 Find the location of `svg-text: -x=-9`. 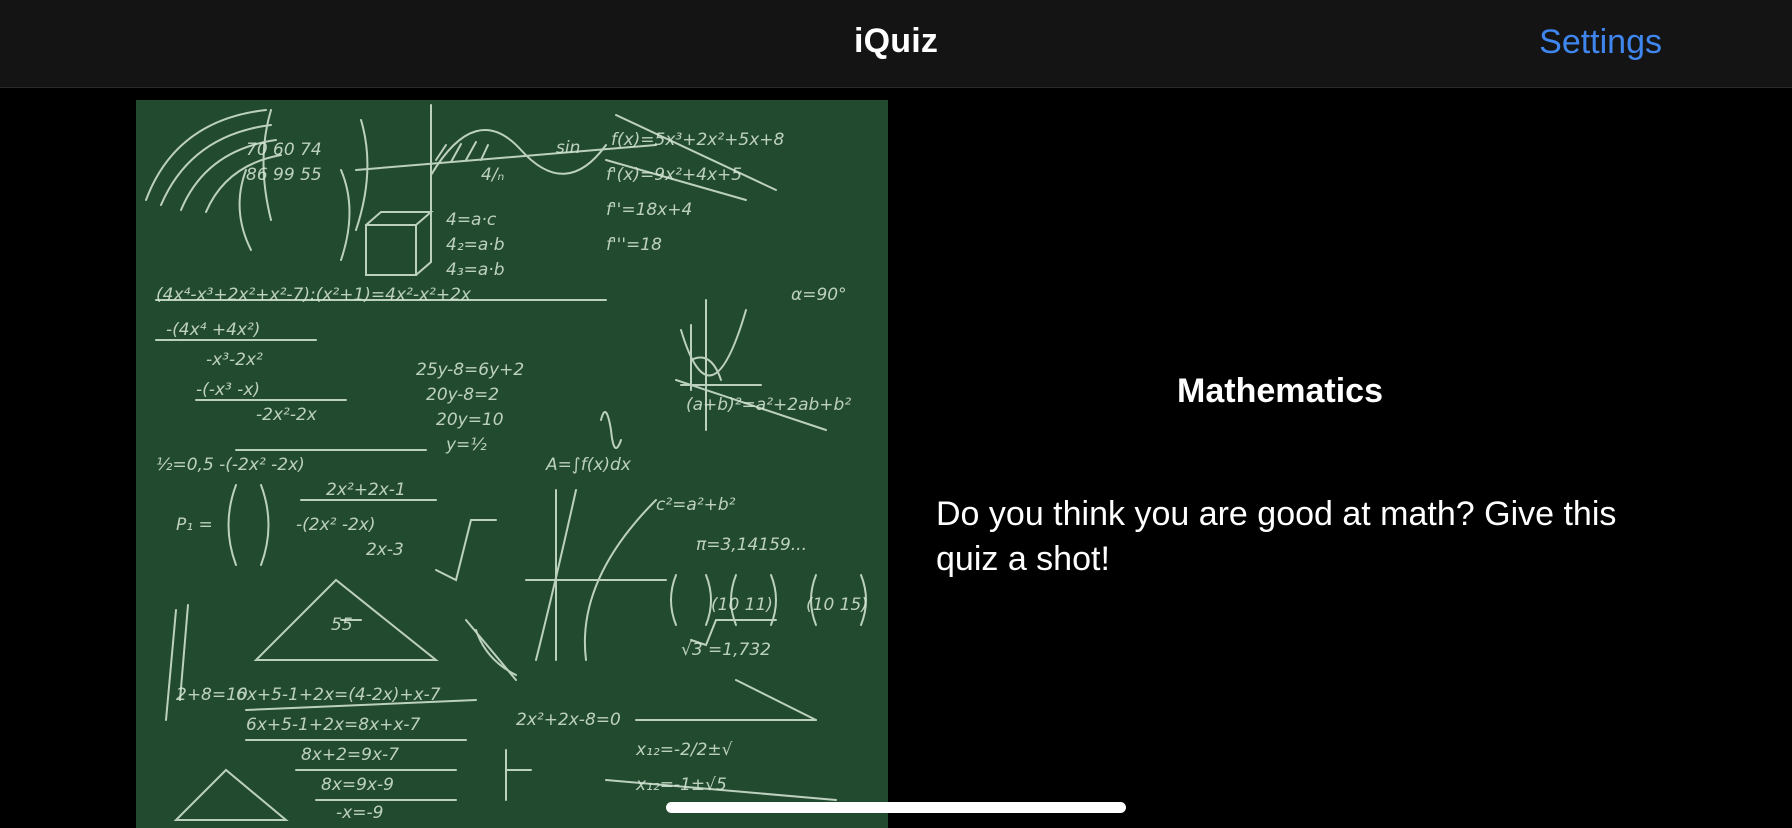

svg-text: -x=-9 is located at coordinates (359, 813).